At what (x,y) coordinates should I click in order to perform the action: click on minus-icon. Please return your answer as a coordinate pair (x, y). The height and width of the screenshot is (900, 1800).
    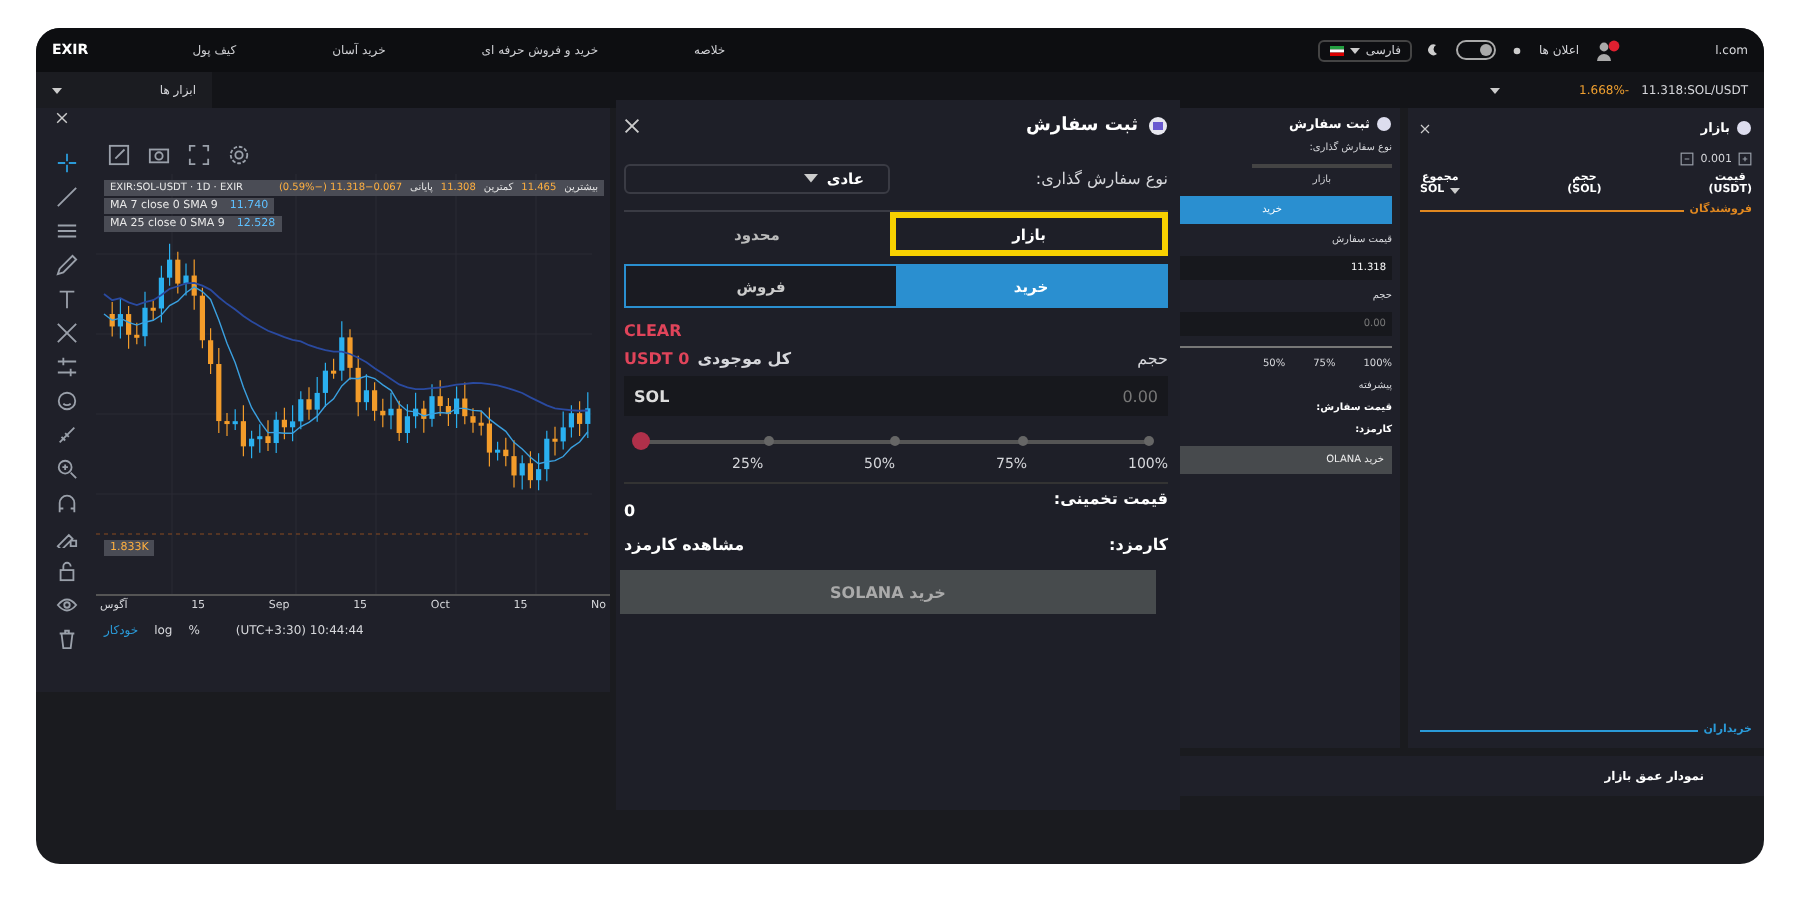
    Looking at the image, I should click on (1687, 159).